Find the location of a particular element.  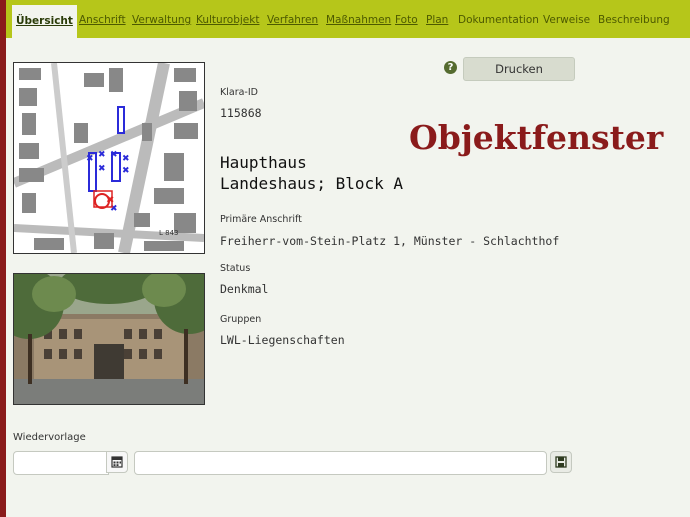

object-title: Haupthaus Landeshaus; Block A is located at coordinates (311, 173).